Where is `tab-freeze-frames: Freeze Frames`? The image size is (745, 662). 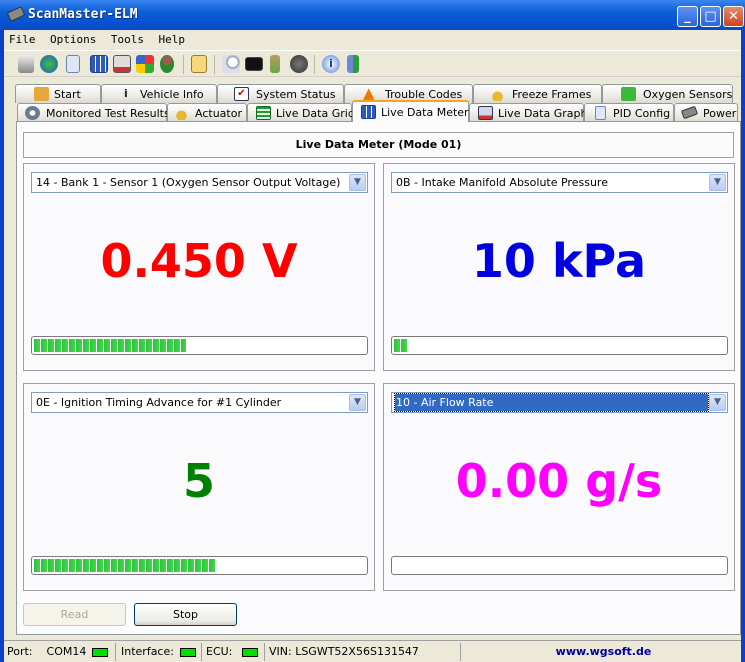
tab-freeze-frames: Freeze Frames is located at coordinates (537, 93).